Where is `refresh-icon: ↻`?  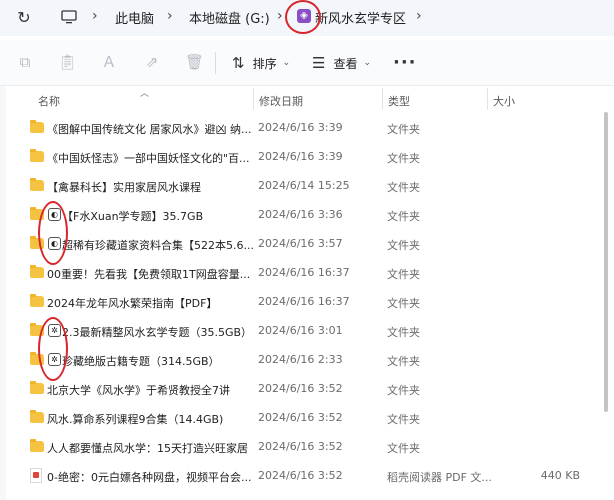 refresh-icon: ↻ is located at coordinates (24, 18).